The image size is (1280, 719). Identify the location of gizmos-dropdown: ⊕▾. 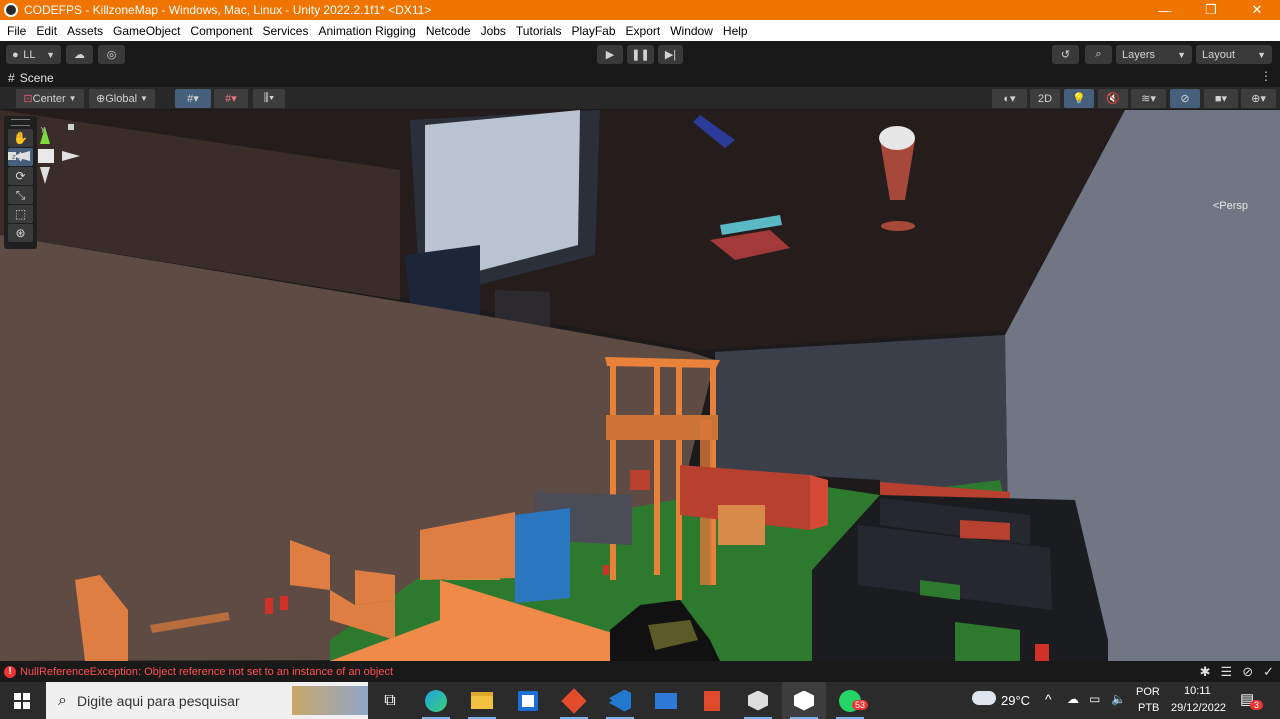
(1258, 98).